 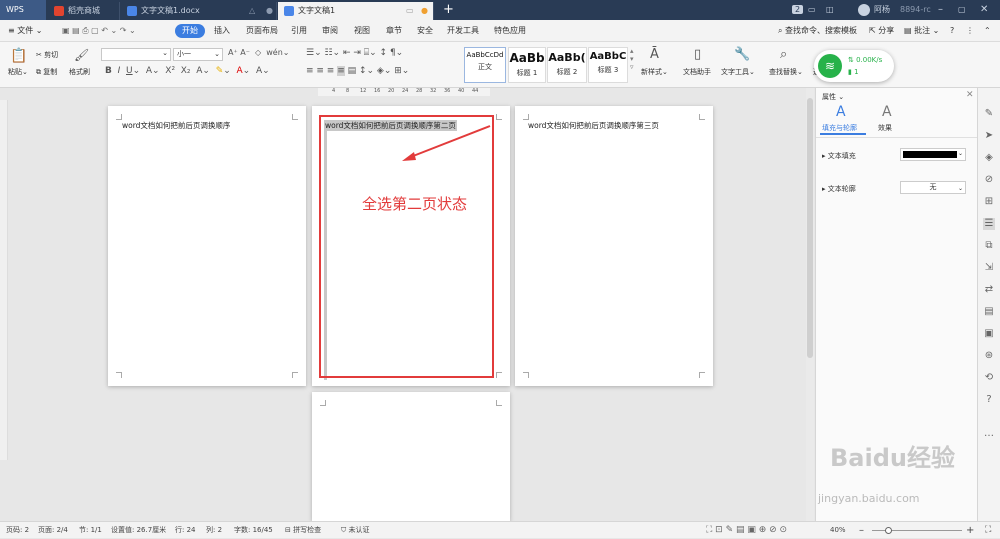 I want to click on paste-button: 粘贴⌄, so click(x=18, y=72).